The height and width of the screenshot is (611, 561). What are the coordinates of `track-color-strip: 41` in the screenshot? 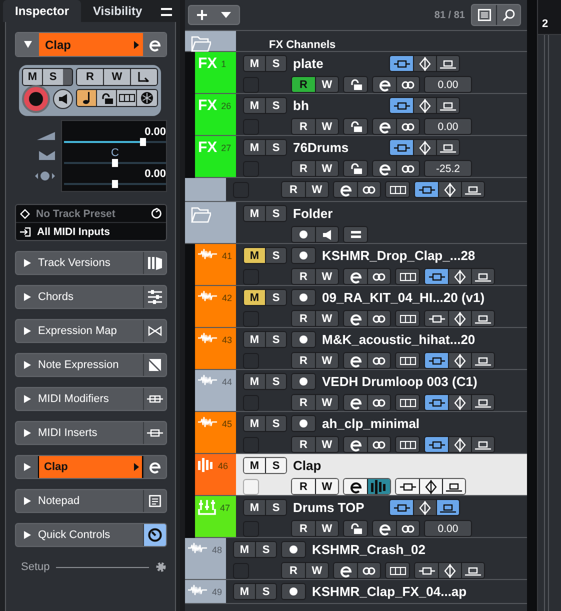 It's located at (215, 264).